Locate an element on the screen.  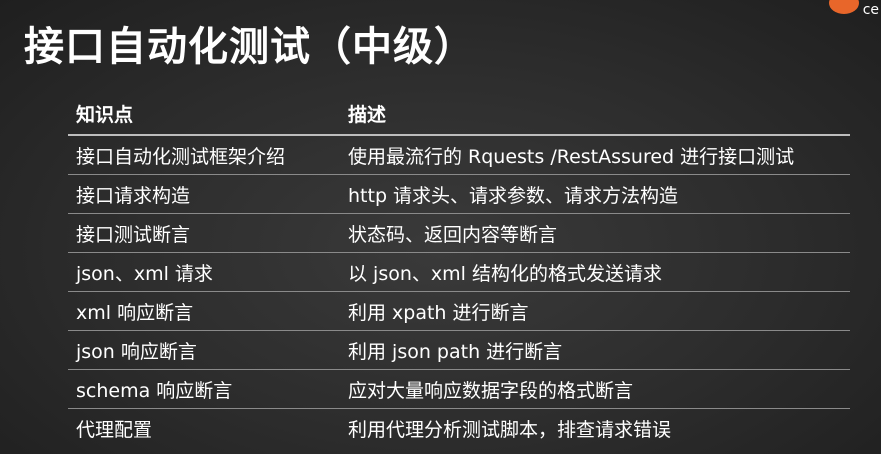
table-cell-description: 状态码、返回内容等断言 is located at coordinates (453, 234).